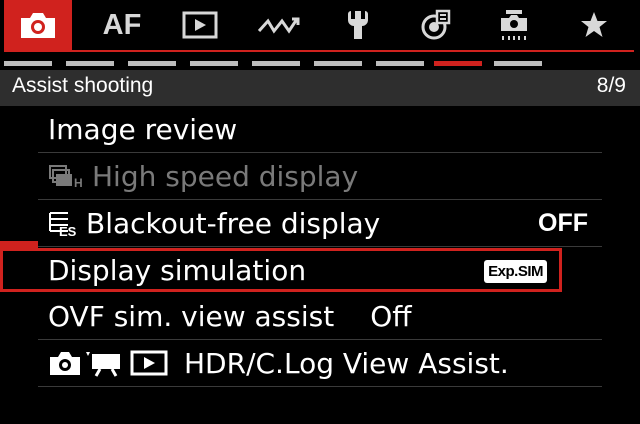 The width and height of the screenshot is (640, 424). I want to click on tab-setup, so click(358, 25).